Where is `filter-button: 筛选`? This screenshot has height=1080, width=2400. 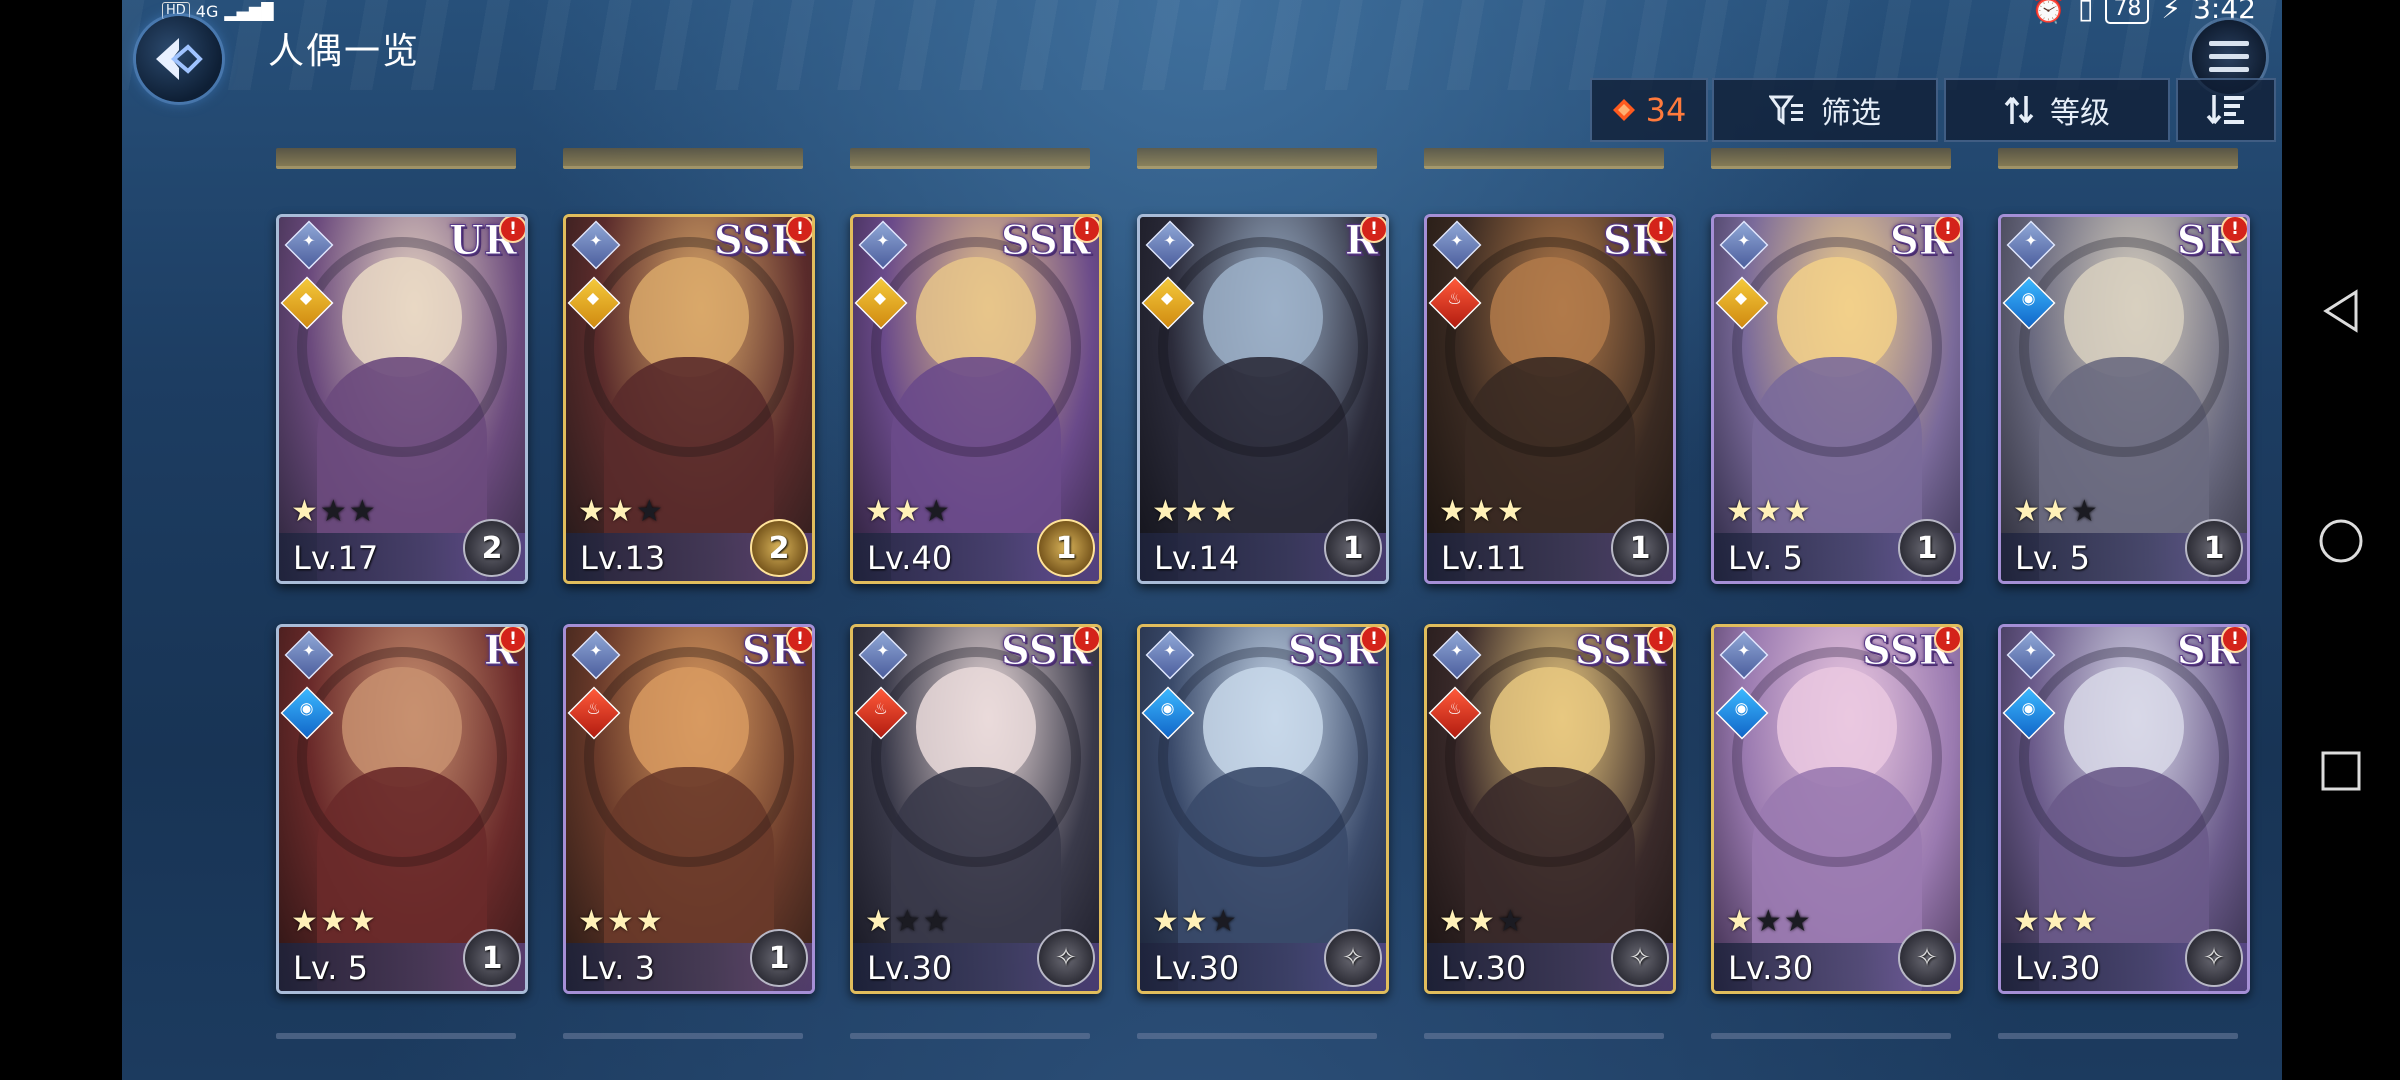 filter-button: 筛选 is located at coordinates (1825, 110).